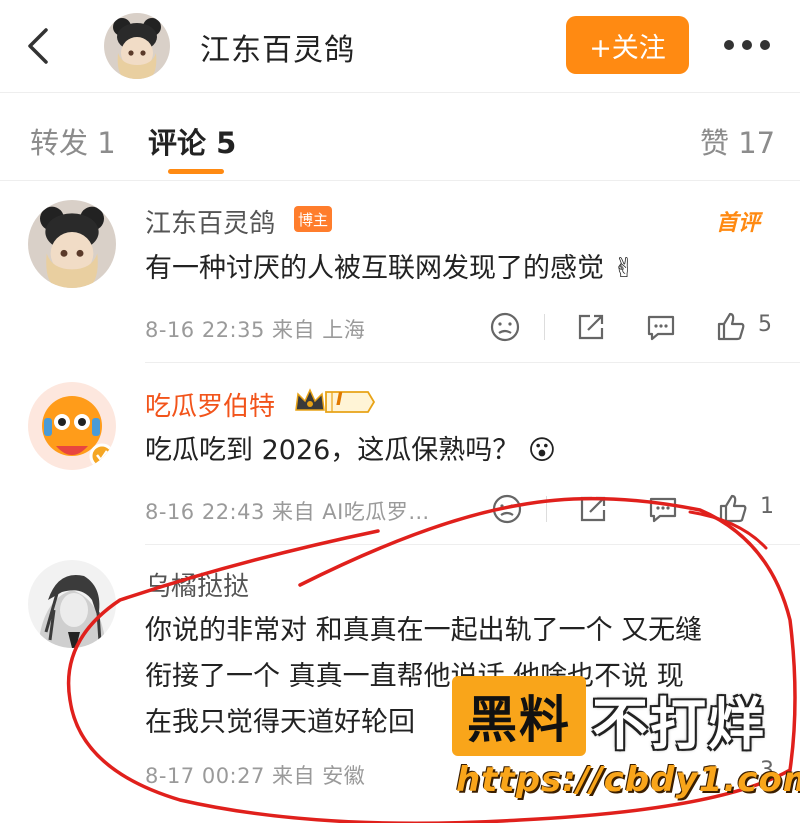 The width and height of the screenshot is (800, 823). I want to click on comment-text: 吃瓜吃到 2026，这瓜保熟吗？ 😮, so click(351, 450).